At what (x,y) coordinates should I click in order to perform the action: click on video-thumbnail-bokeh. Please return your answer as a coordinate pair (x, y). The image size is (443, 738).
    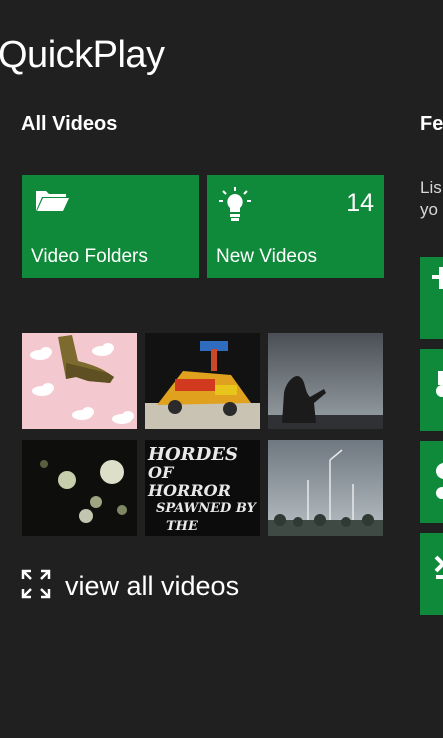
    Looking at the image, I should click on (79, 488).